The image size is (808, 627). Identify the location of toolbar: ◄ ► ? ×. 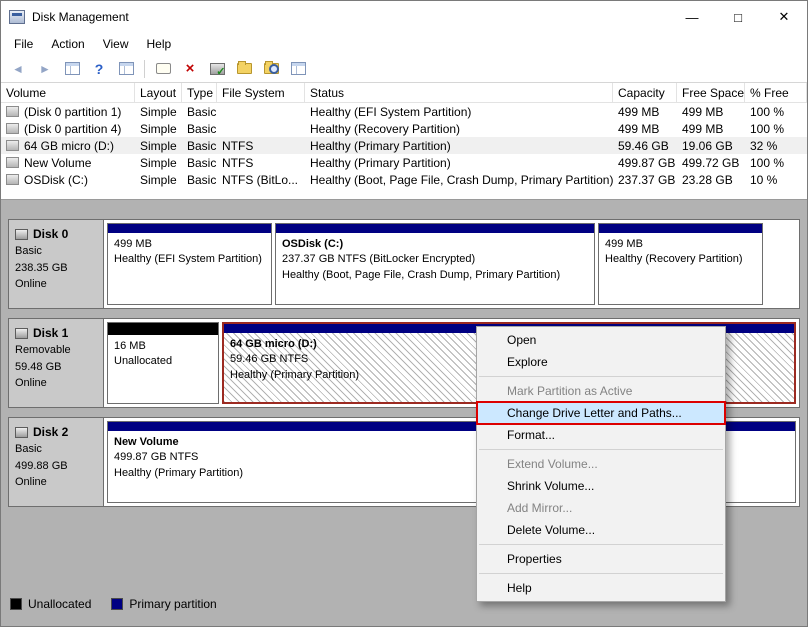
(404, 69).